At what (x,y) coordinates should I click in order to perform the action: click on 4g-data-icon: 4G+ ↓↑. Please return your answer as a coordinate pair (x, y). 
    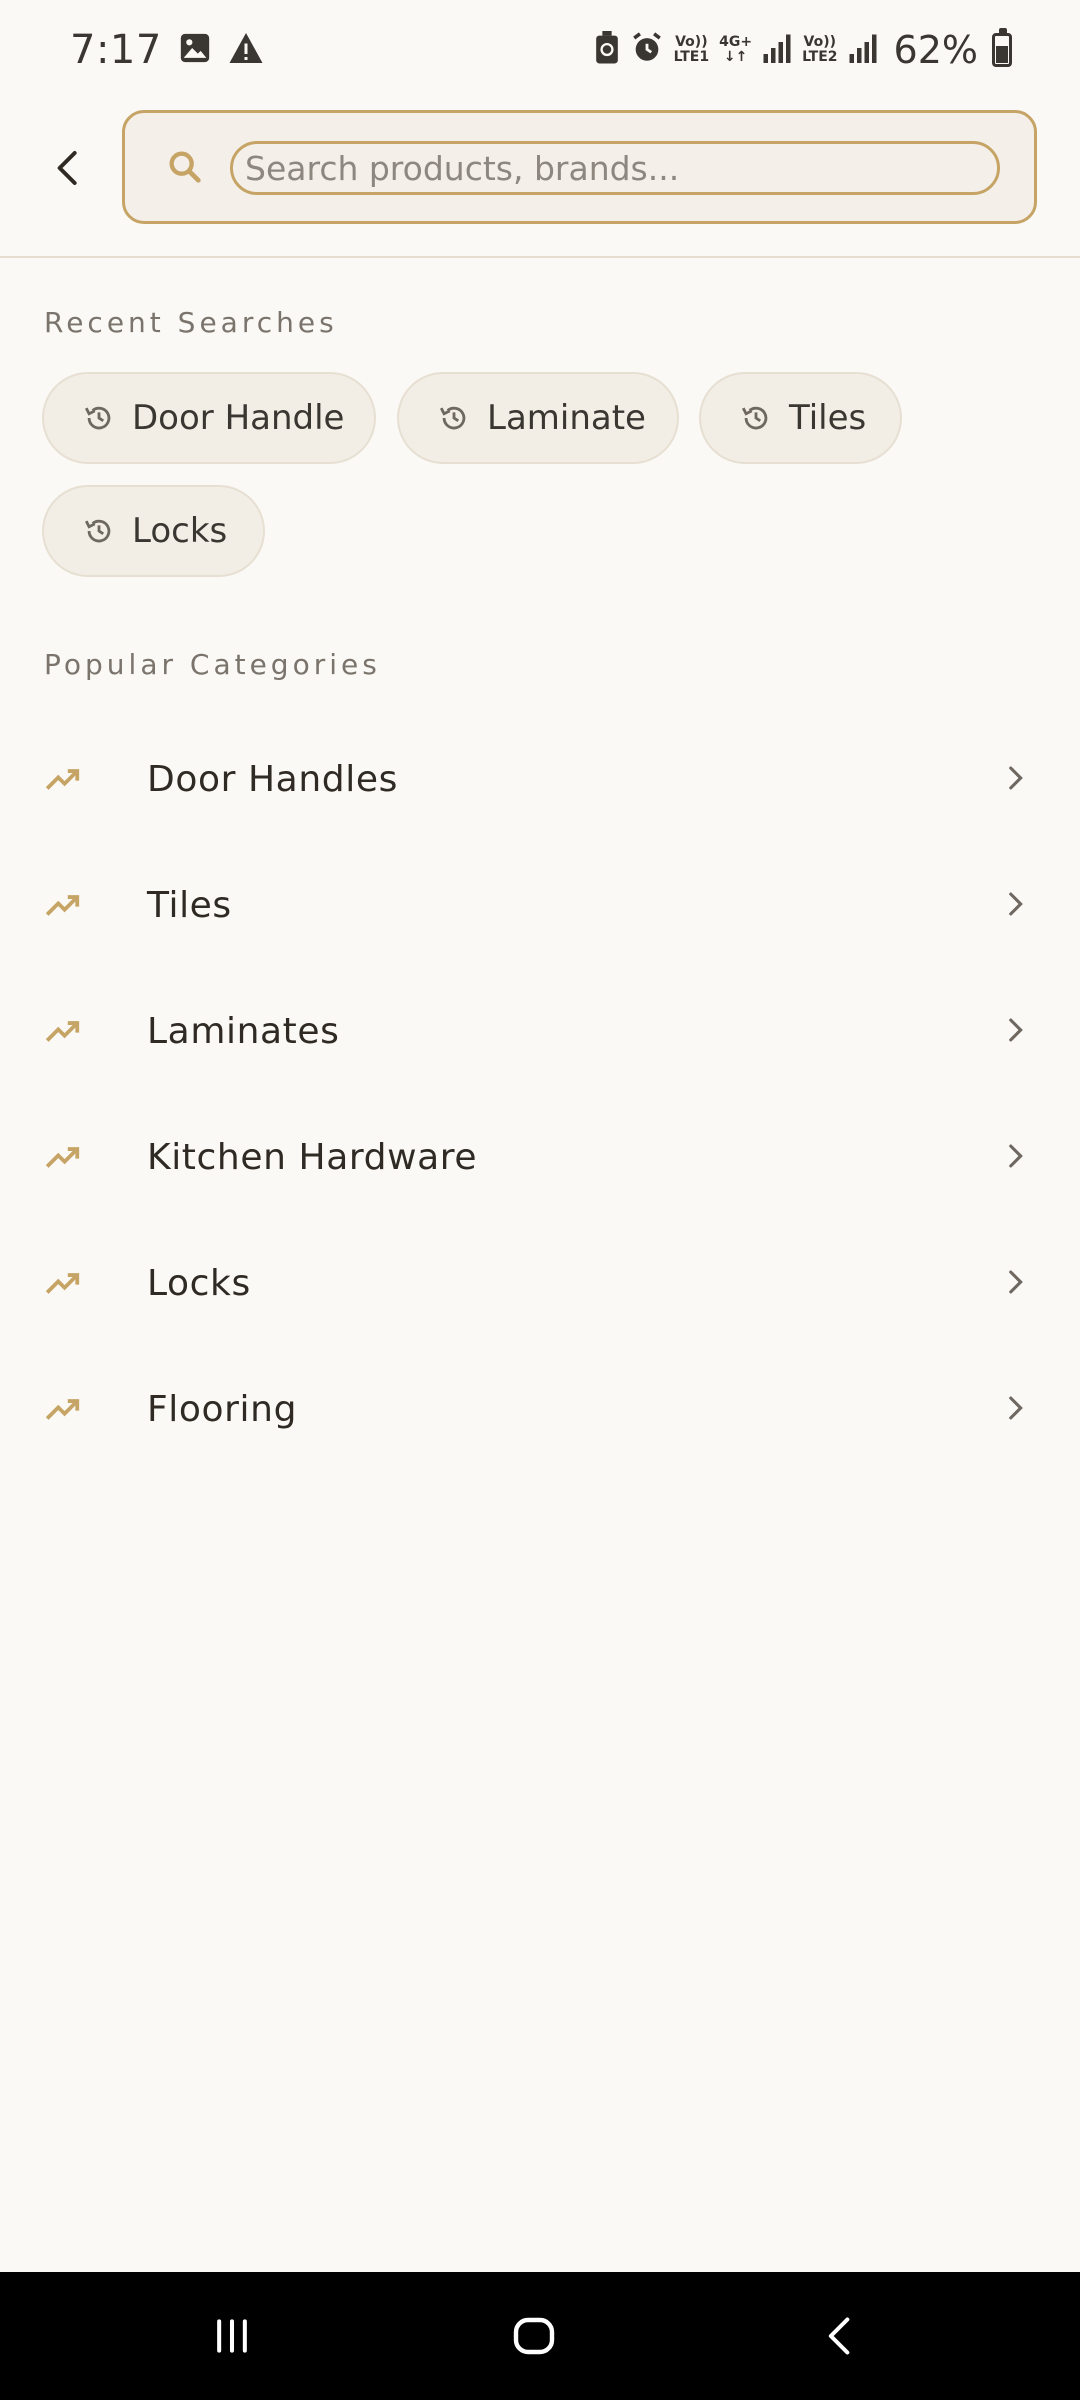
    Looking at the image, I should click on (735, 50).